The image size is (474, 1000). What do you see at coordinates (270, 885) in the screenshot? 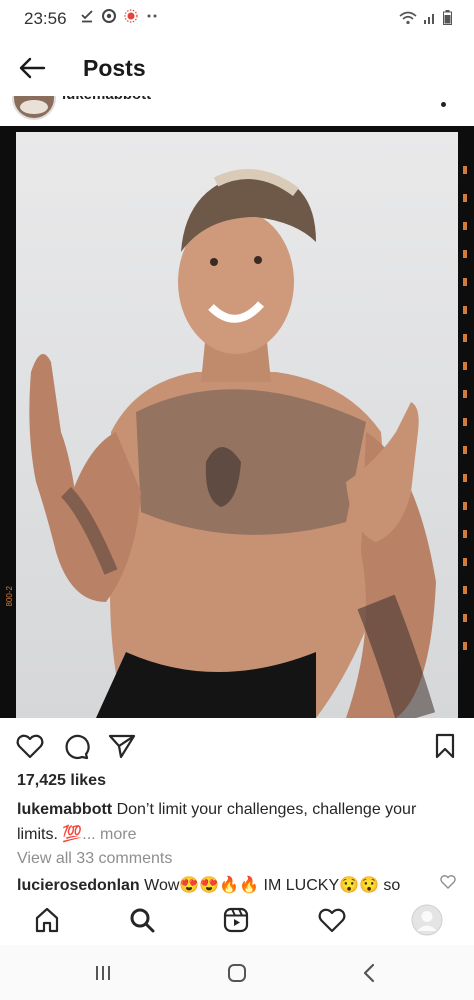
I see `comment-text: Wow😍😍🔥🔥 IM LUCKY😯😯 so` at bounding box center [270, 885].